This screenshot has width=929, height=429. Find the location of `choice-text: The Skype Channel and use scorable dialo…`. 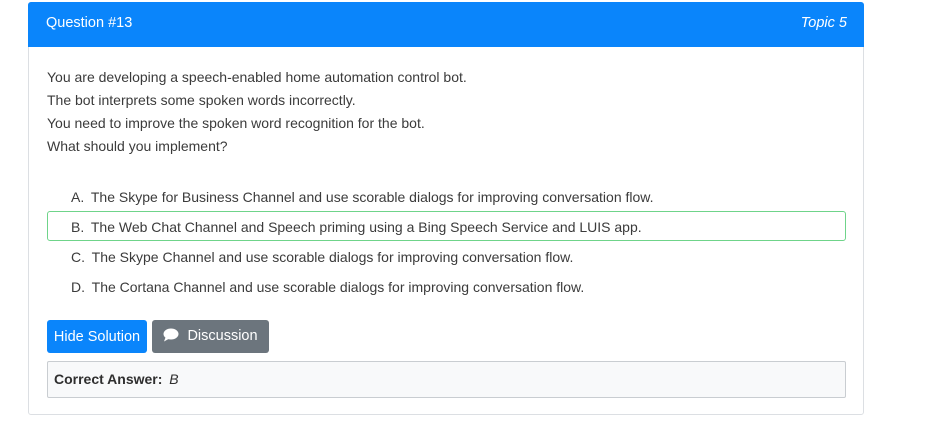

choice-text: The Skype Channel and use scorable dialo… is located at coordinates (332, 257).